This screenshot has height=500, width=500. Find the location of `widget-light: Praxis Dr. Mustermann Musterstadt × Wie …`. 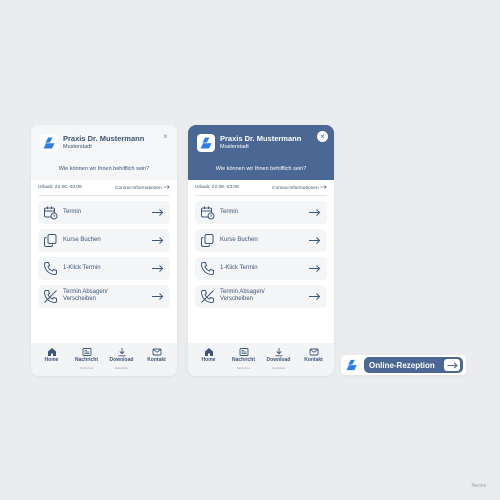

widget-light: Praxis Dr. Mustermann Musterstadt × Wie … is located at coordinates (104, 250).